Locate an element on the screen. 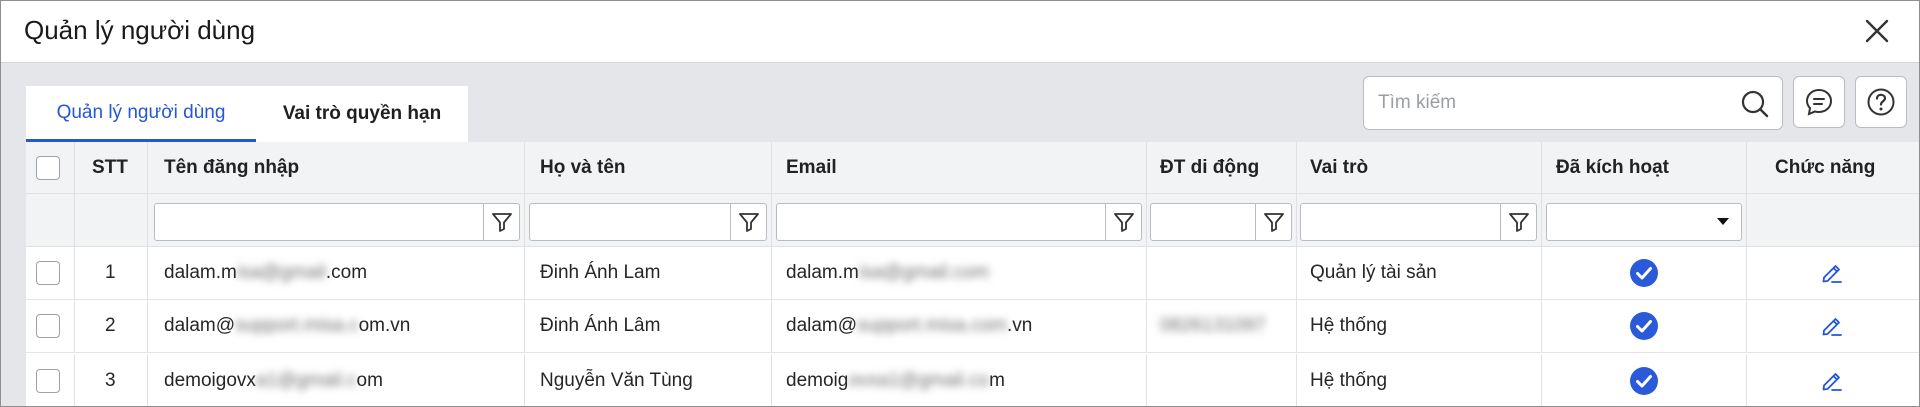 This screenshot has width=1920, height=407. help-icon is located at coordinates (1881, 102).